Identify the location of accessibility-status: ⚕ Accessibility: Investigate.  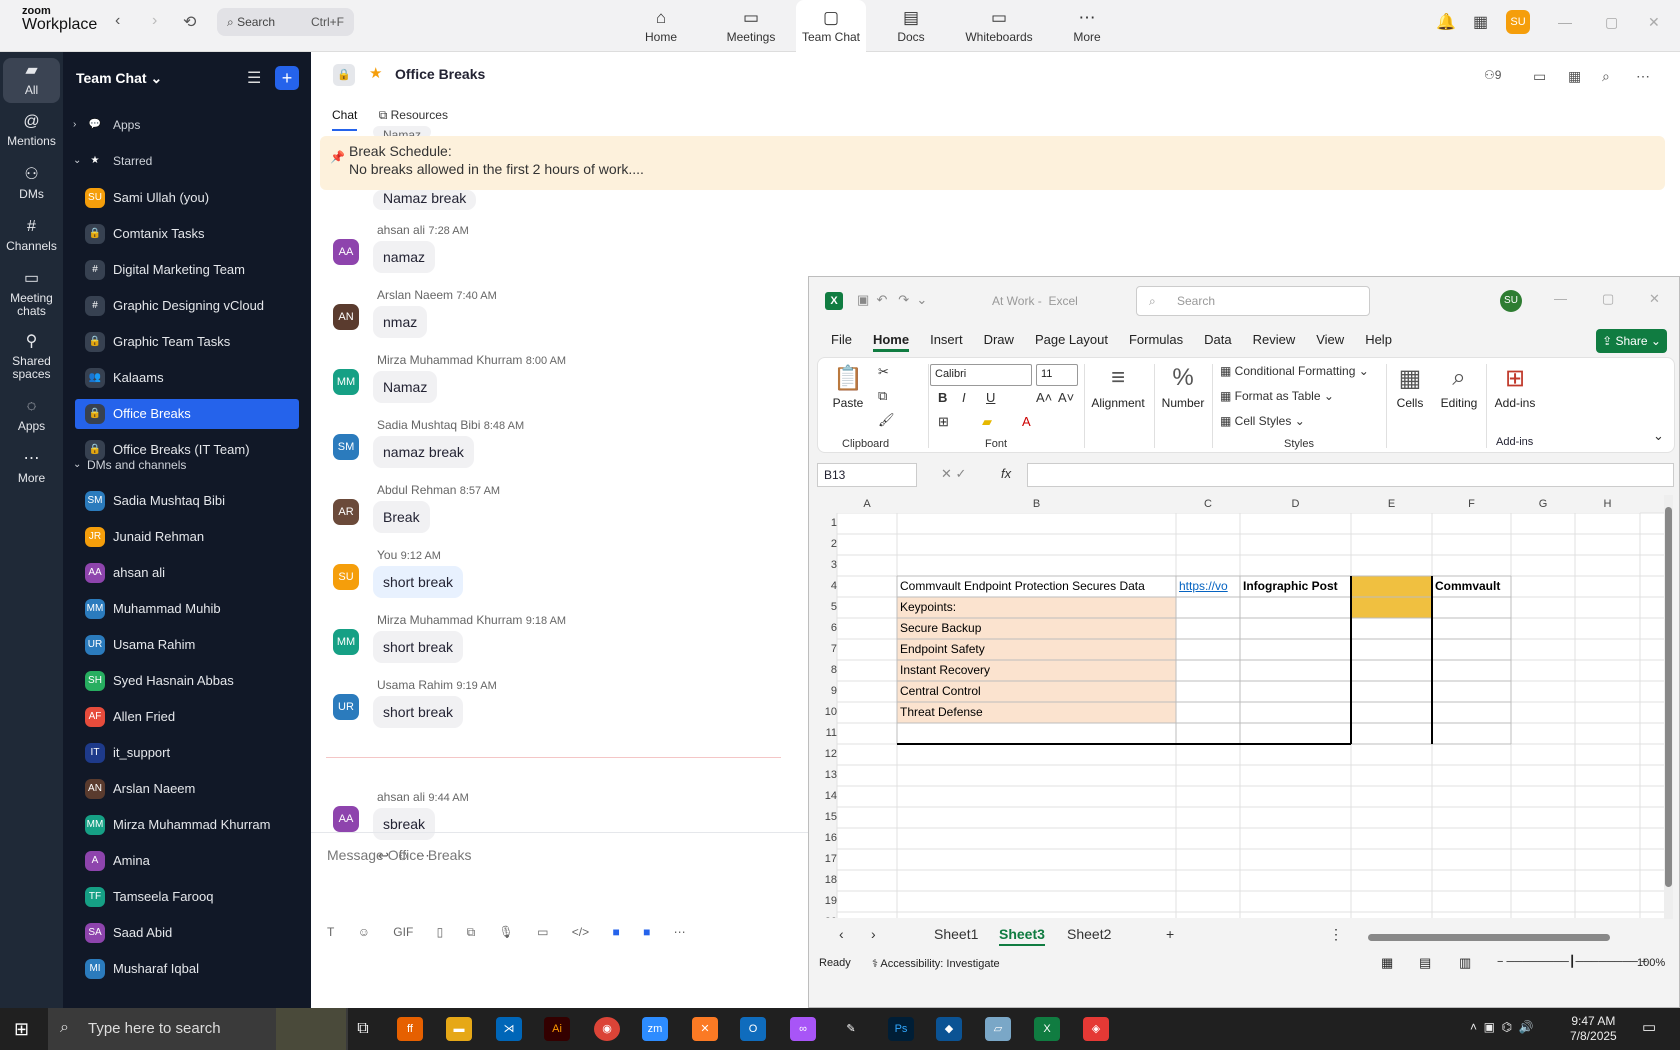
(936, 963).